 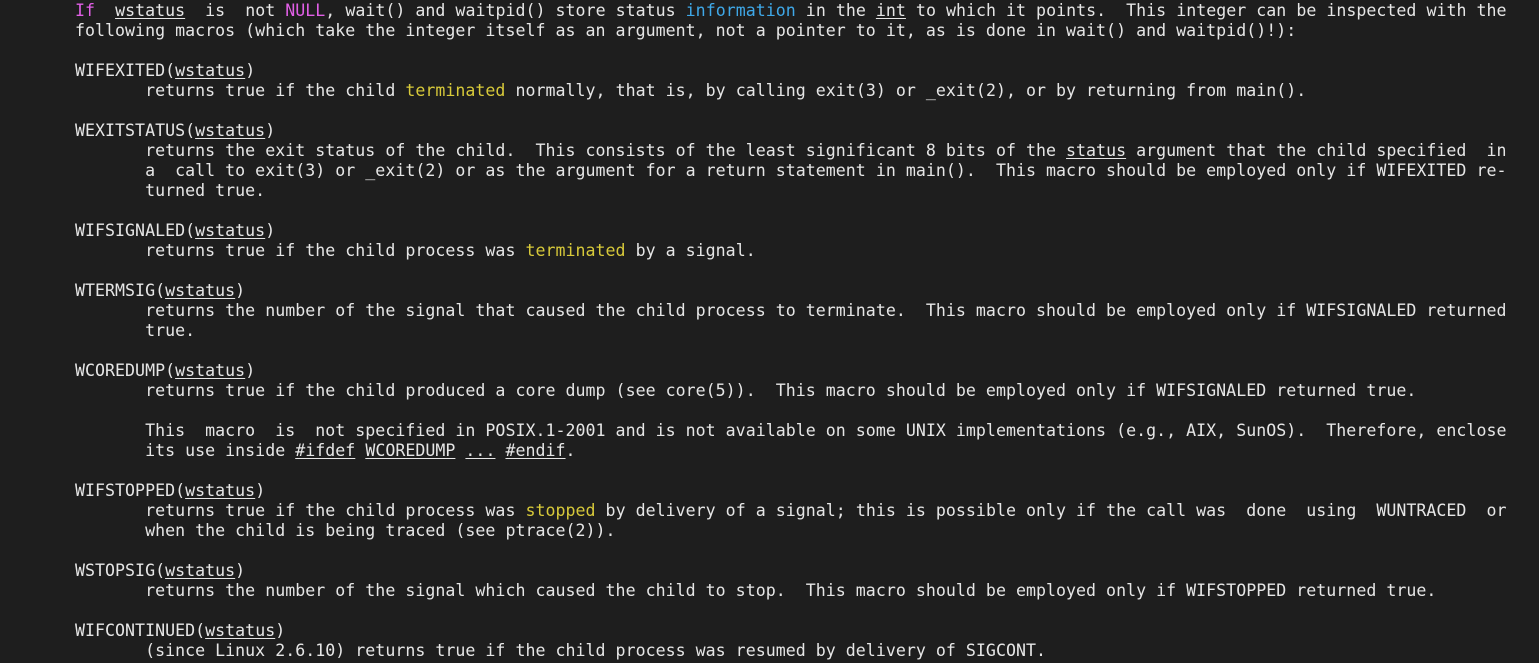 I want to click on manpage-line: WIFSIGNALED(wstatus), so click(x=175, y=231).